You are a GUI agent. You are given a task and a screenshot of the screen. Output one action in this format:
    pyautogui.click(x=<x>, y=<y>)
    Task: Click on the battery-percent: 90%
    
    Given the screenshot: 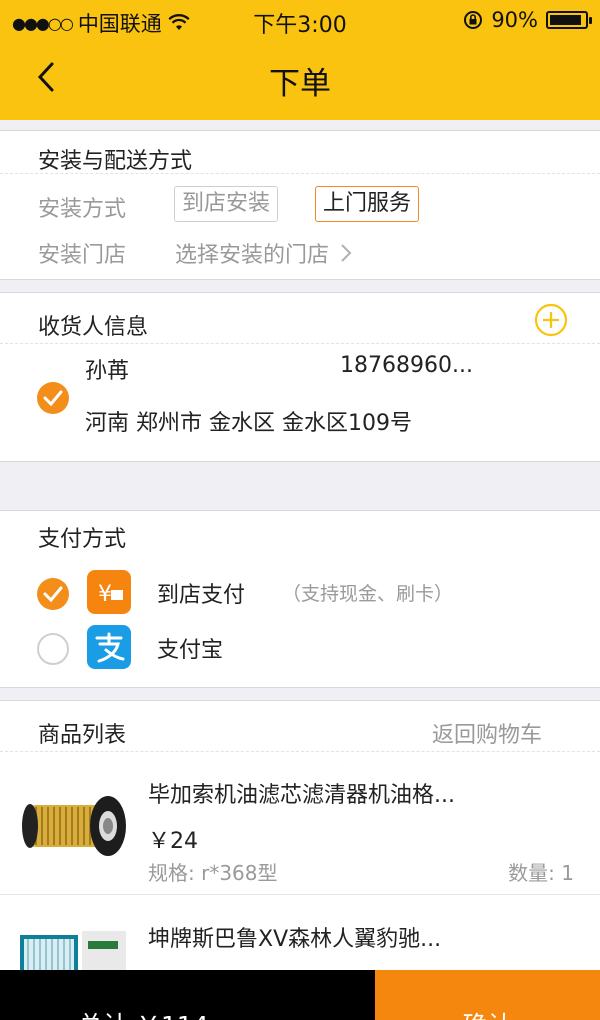 What is the action you would take?
    pyautogui.click(x=514, y=20)
    